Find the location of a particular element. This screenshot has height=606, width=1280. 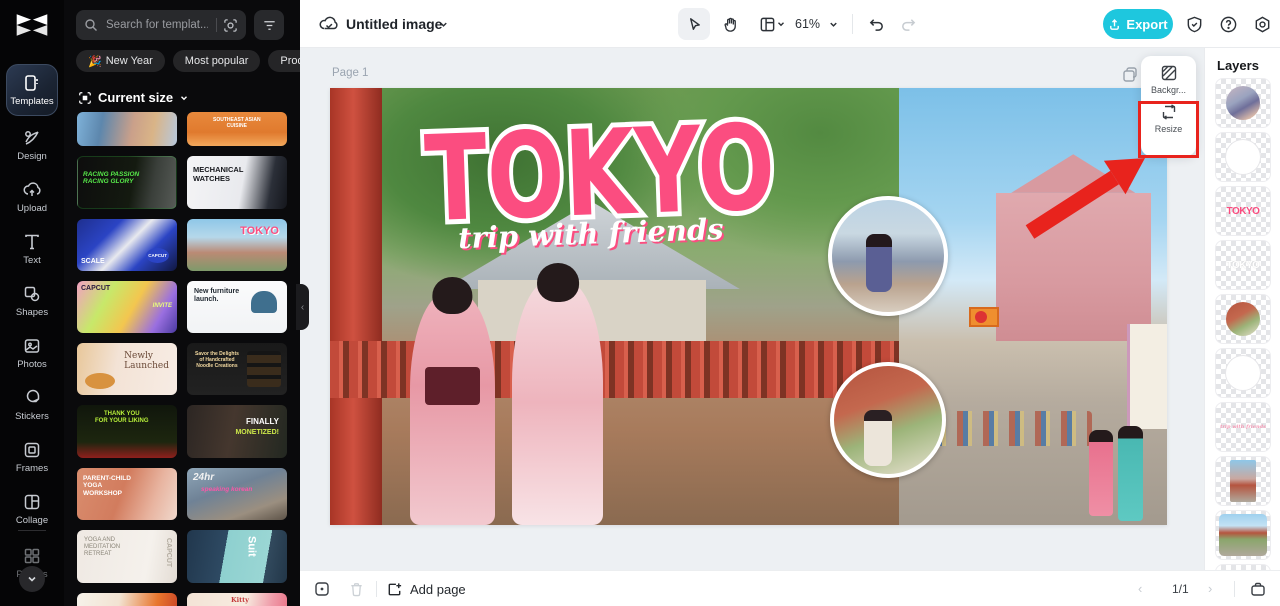

panel-collapse-handle: ‹ is located at coordinates (302, 307).